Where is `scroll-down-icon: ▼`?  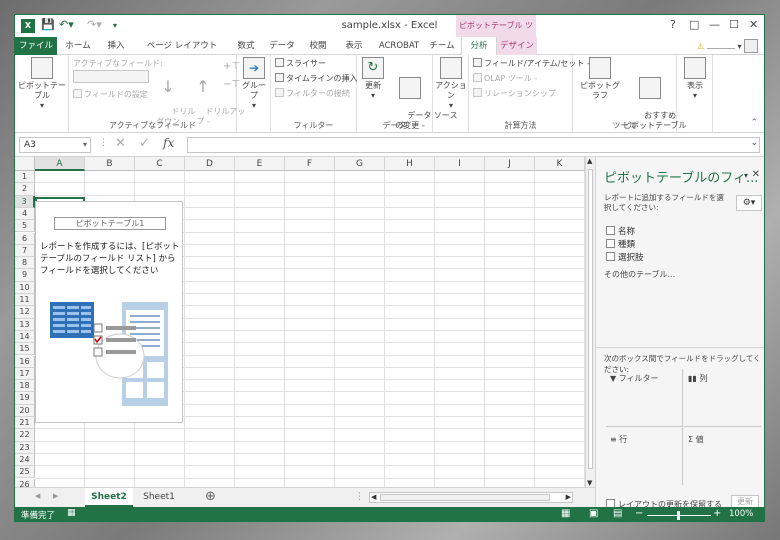 scroll-down-icon: ▼ is located at coordinates (589, 483).